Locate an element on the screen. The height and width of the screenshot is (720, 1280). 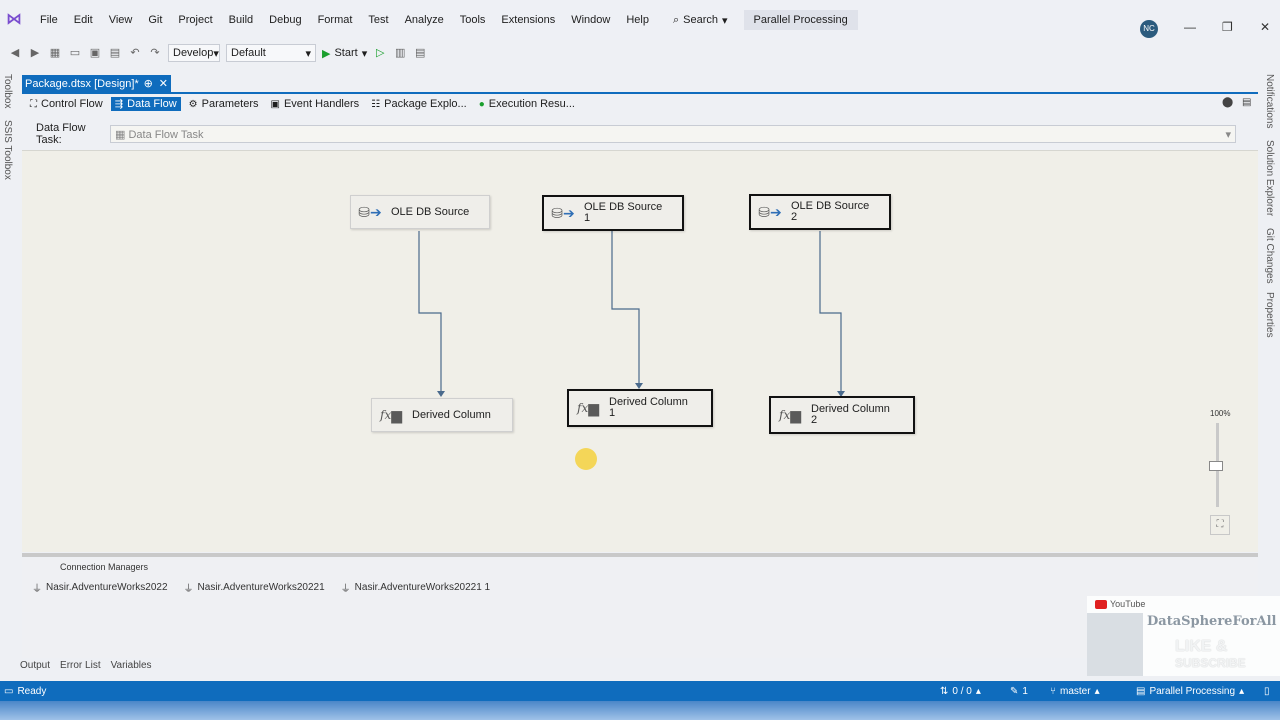
git-changes-tab: Git Changes is located at coordinates (1269, 256).